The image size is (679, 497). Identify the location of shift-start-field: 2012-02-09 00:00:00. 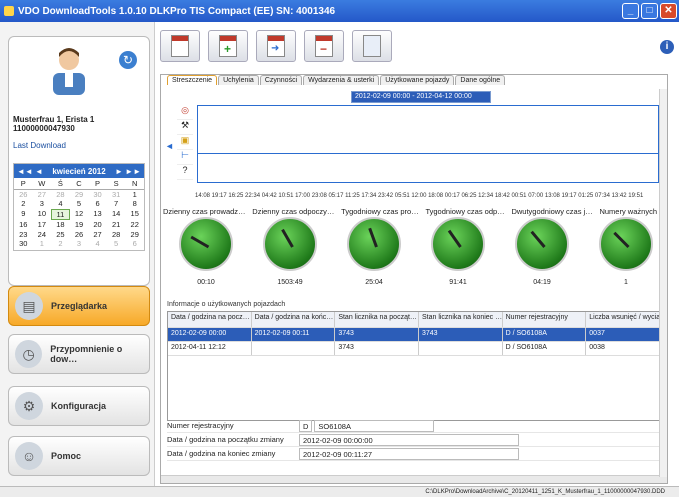
(409, 439).